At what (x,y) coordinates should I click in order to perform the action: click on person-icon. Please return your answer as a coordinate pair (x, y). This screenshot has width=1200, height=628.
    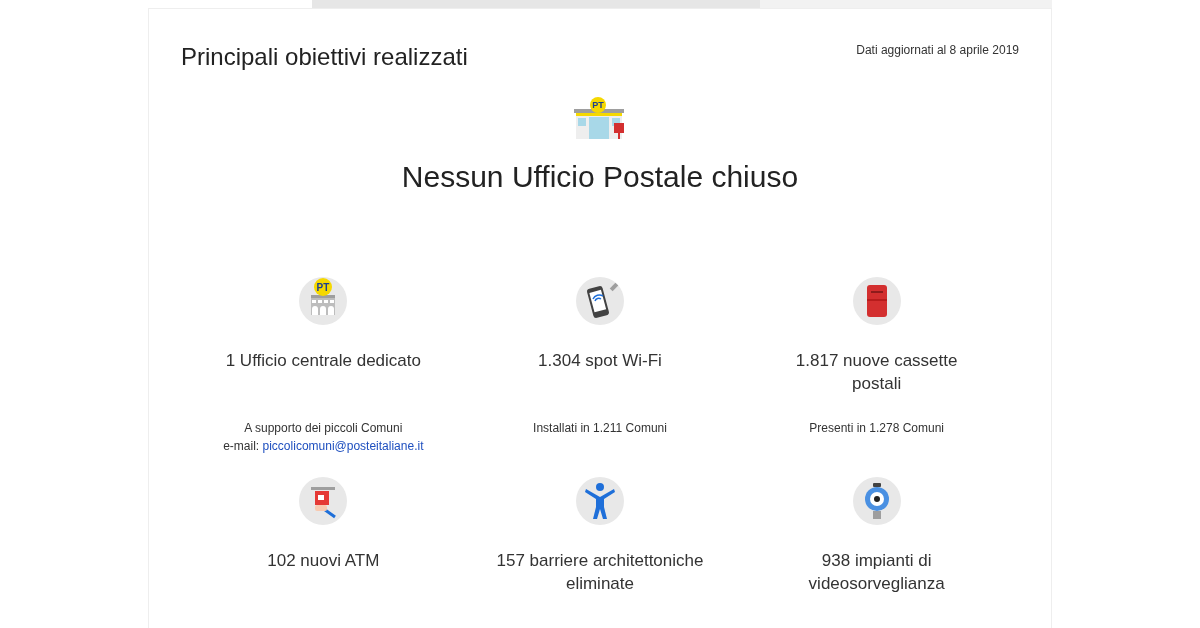
    Looking at the image, I should click on (600, 501).